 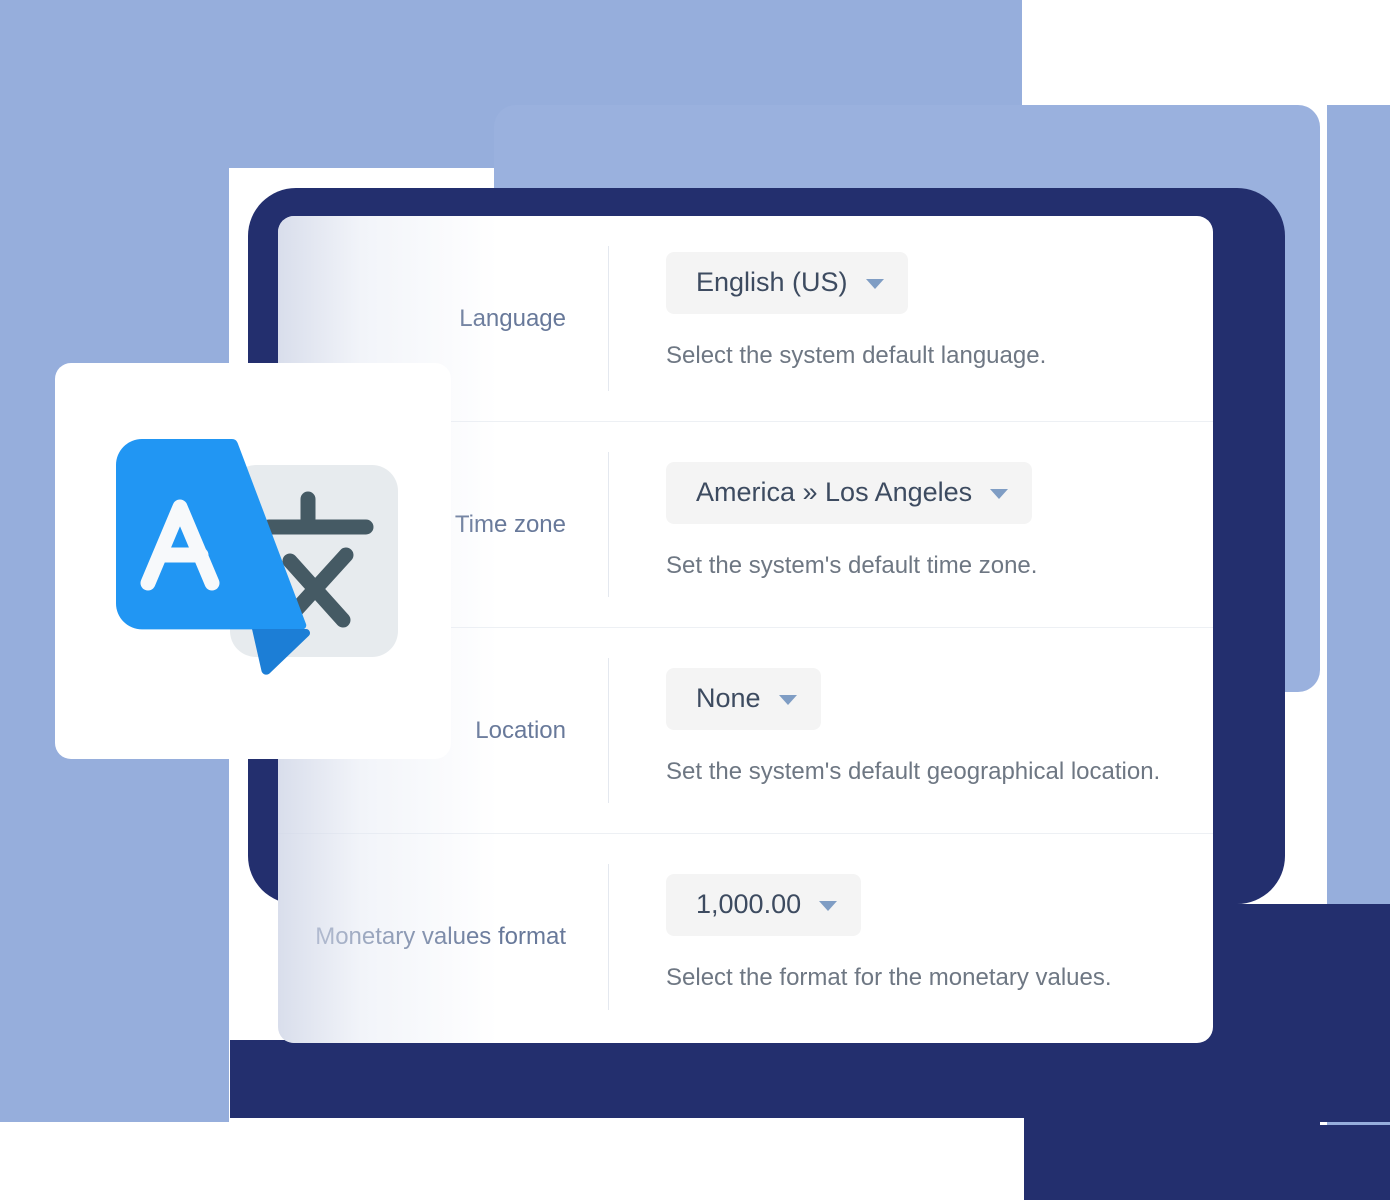 I want to click on setting-label-monetary-values-format: Monetary values format, so click(x=440, y=936).